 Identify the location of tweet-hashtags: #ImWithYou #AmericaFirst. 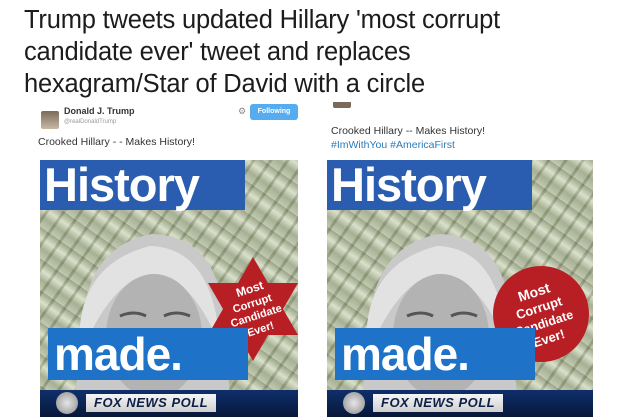
(393, 145).